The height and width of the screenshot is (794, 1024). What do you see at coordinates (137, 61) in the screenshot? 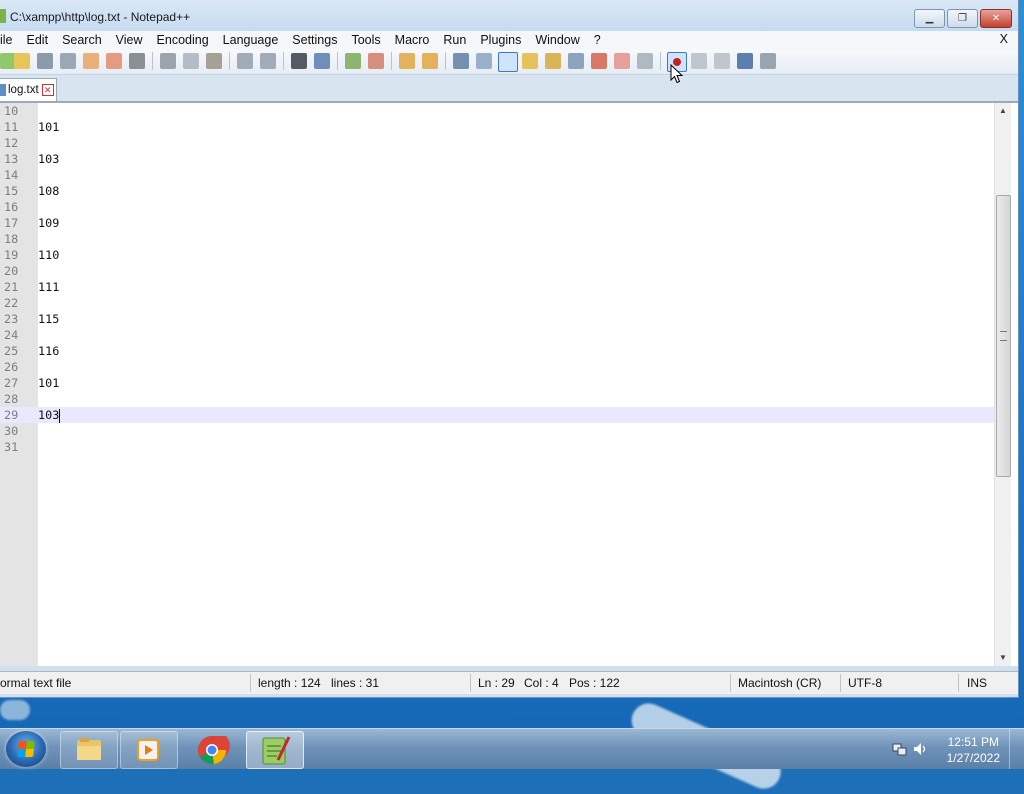
I see `print-icon` at bounding box center [137, 61].